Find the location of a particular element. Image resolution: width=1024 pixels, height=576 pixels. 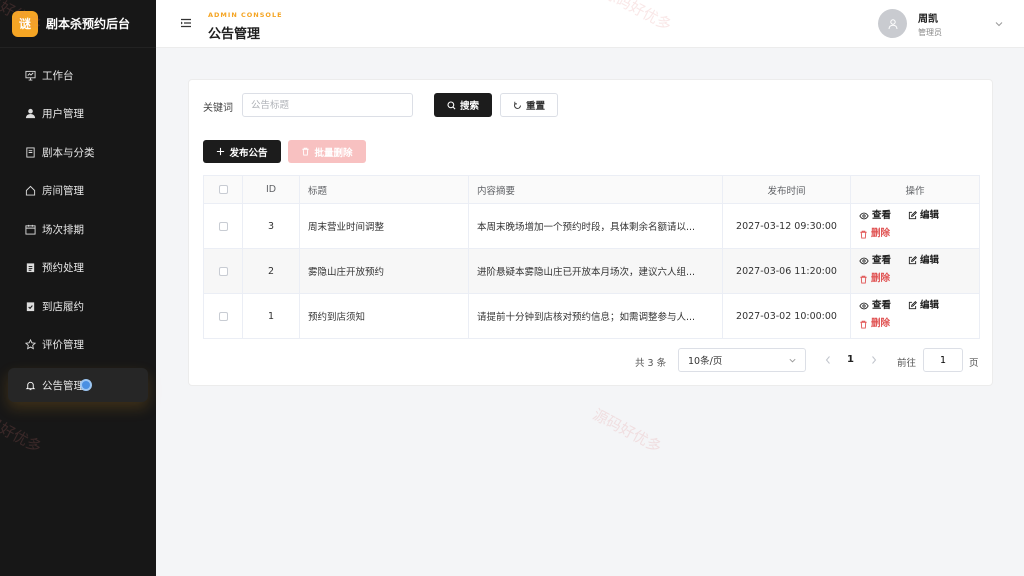

sidebar-item-schedule: 场次排期 is located at coordinates (78, 229).